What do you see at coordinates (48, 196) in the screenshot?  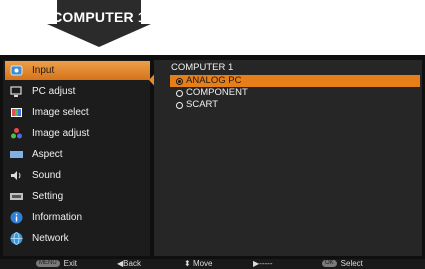 I see `menu-item-label: Setting` at bounding box center [48, 196].